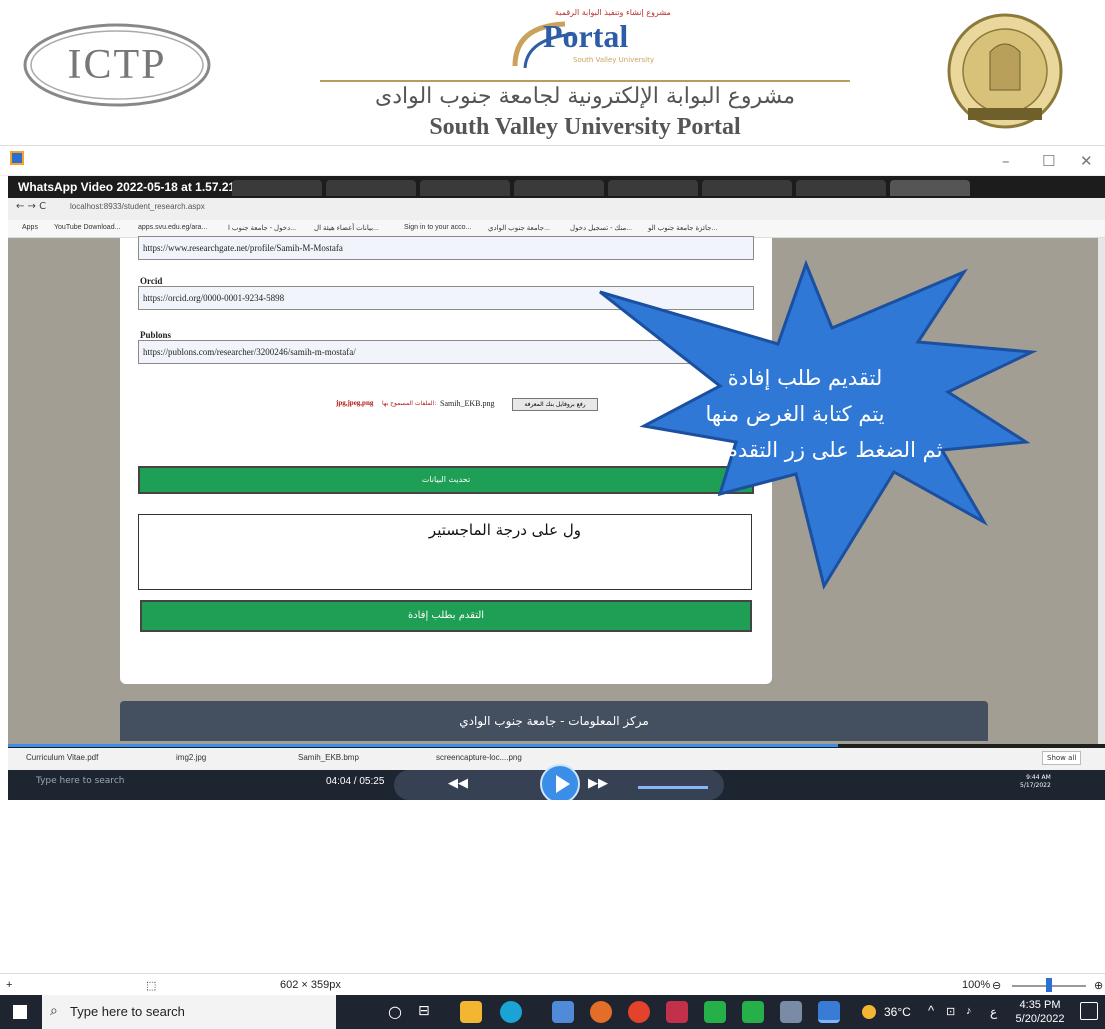  Describe the element at coordinates (446, 616) in the screenshot. I see `submit-request-button: التقدم بطلب إفادة` at that location.